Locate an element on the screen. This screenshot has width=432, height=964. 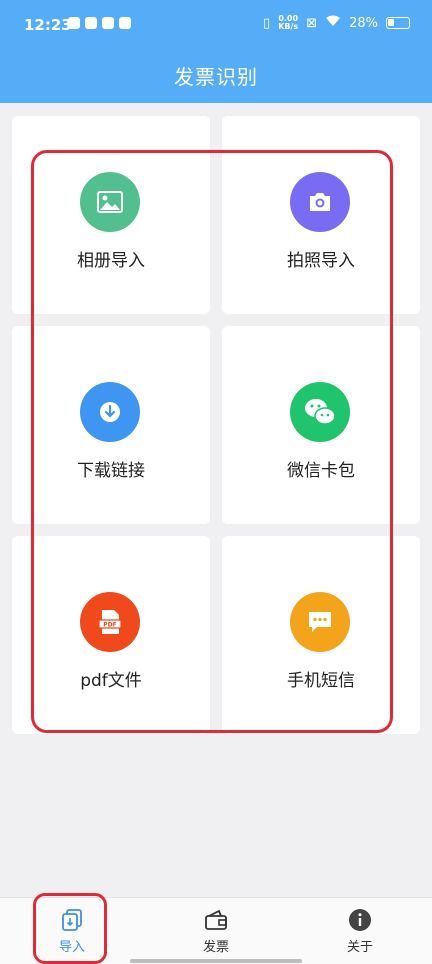
net-speed-unit: KB/s is located at coordinates (288, 26).